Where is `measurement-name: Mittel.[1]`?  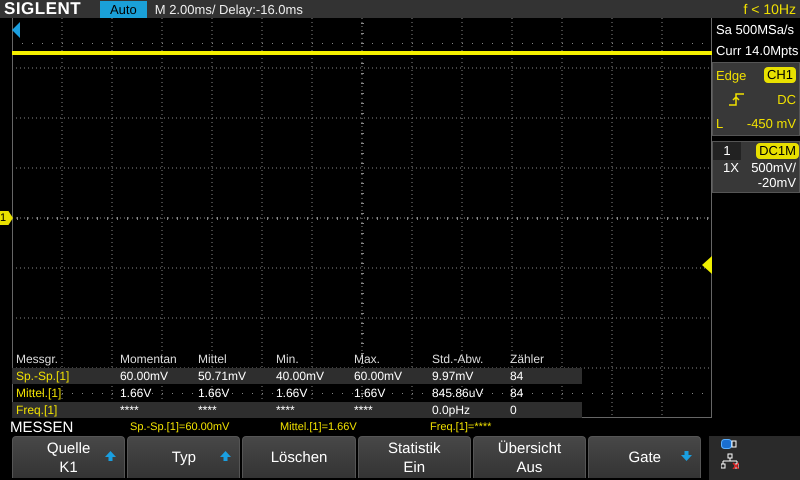
measurement-name: Mittel.[1] is located at coordinates (39, 393).